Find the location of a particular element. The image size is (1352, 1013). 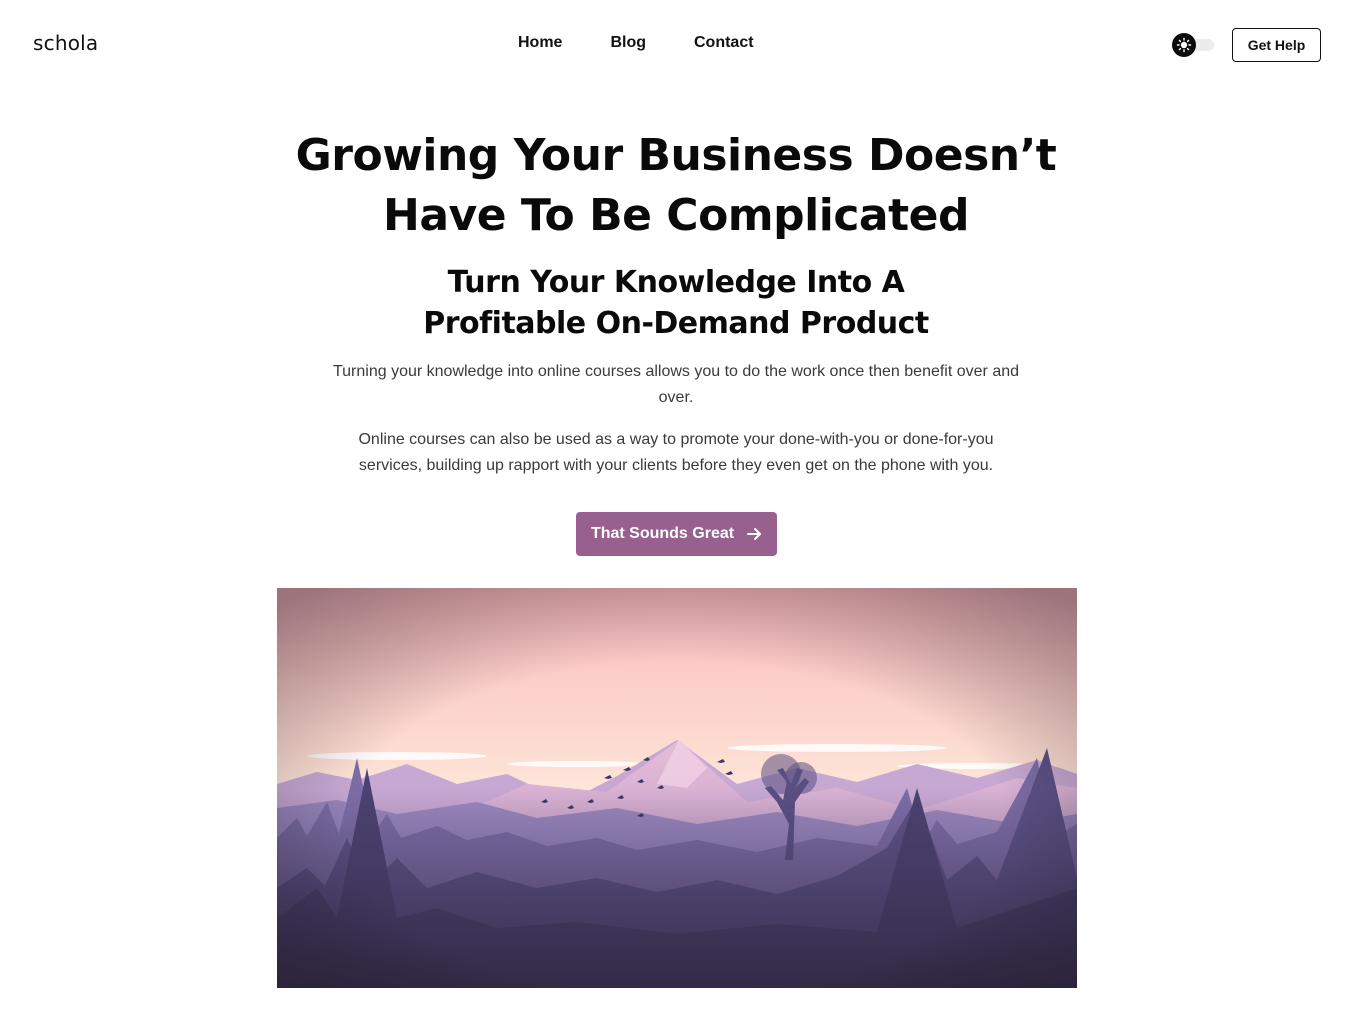

get-help-button: Get Help is located at coordinates (1276, 45).